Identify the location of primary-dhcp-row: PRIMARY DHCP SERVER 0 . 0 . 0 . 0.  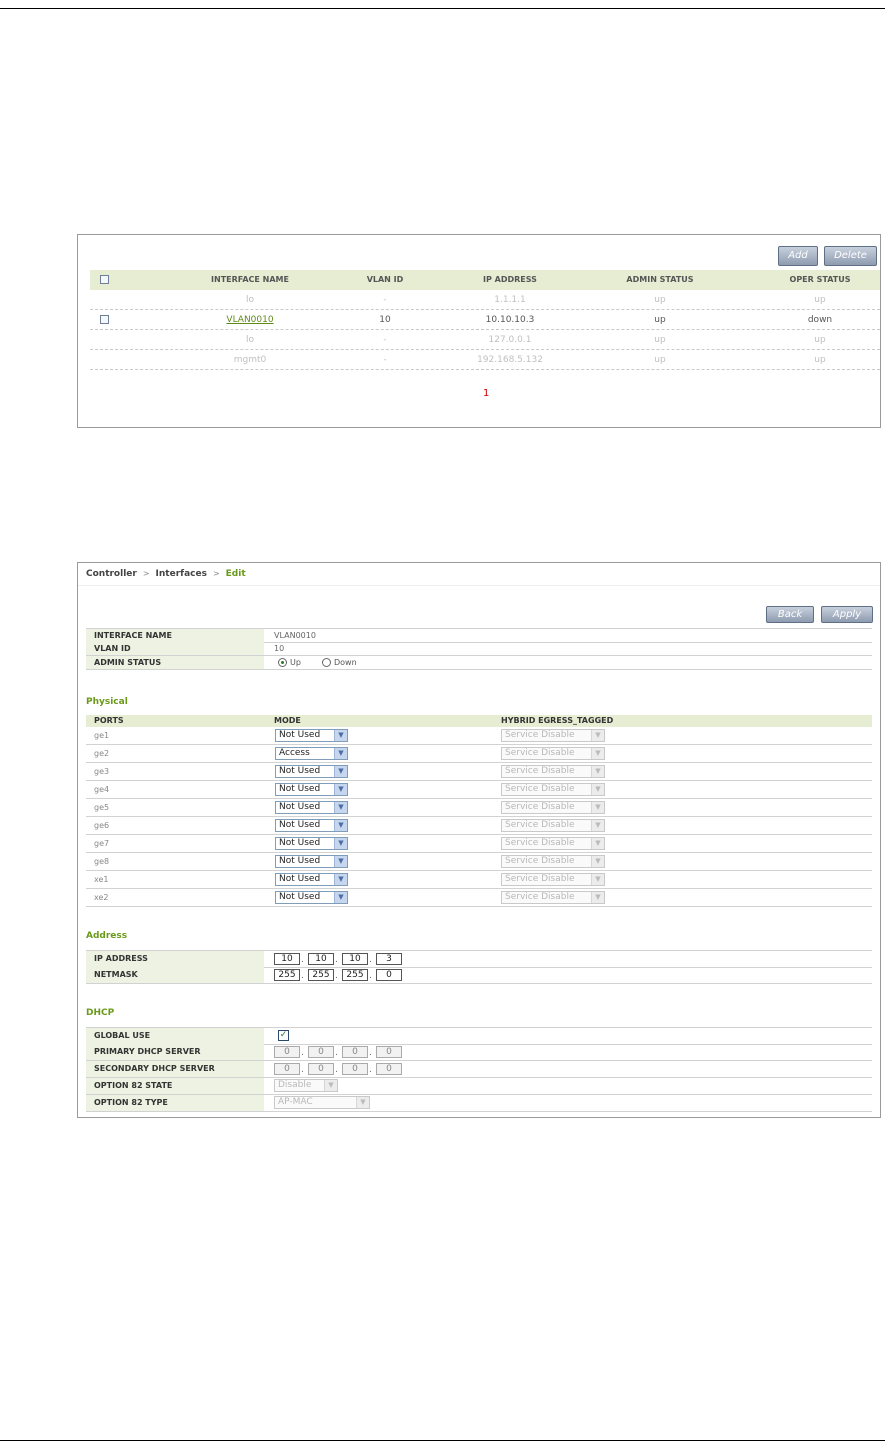
(479, 1052).